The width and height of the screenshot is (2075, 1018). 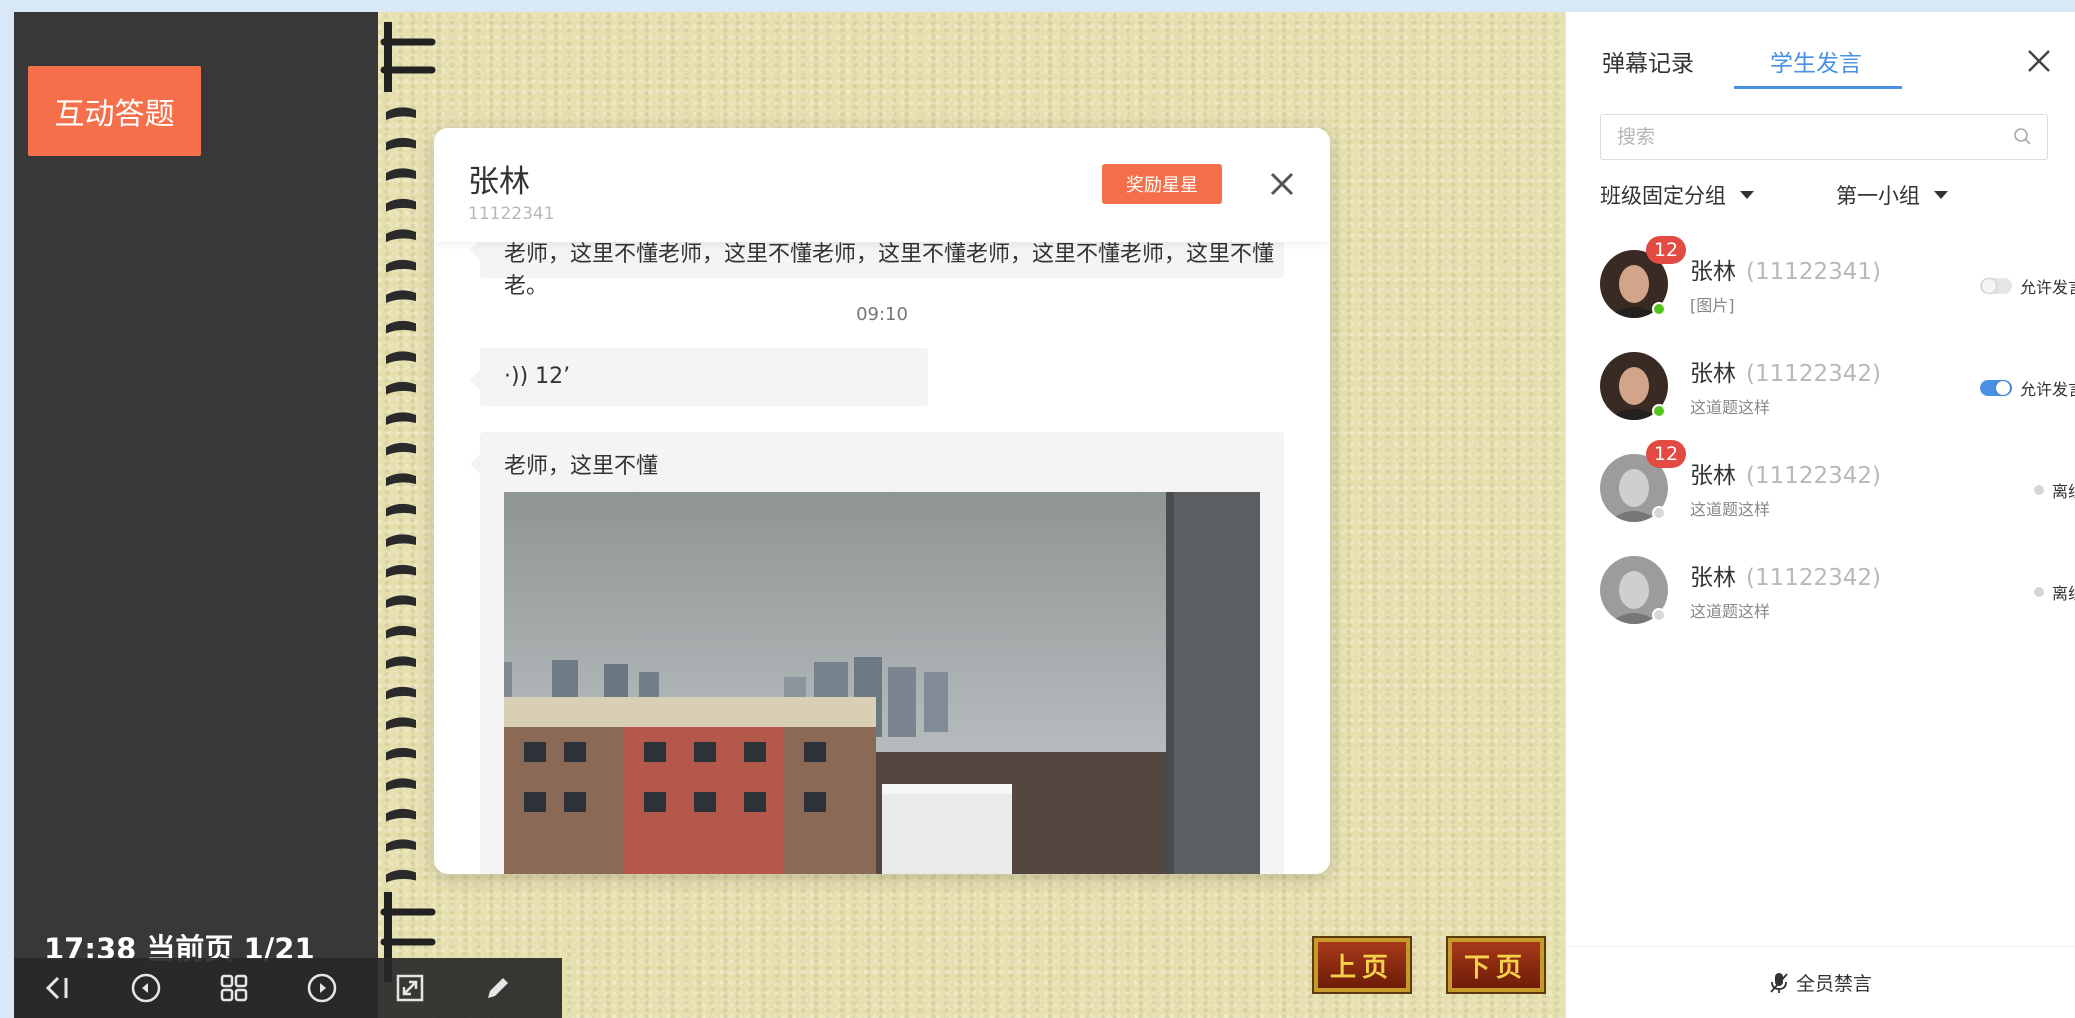 I want to click on voice-message: ·)) 12’, so click(x=699, y=377).